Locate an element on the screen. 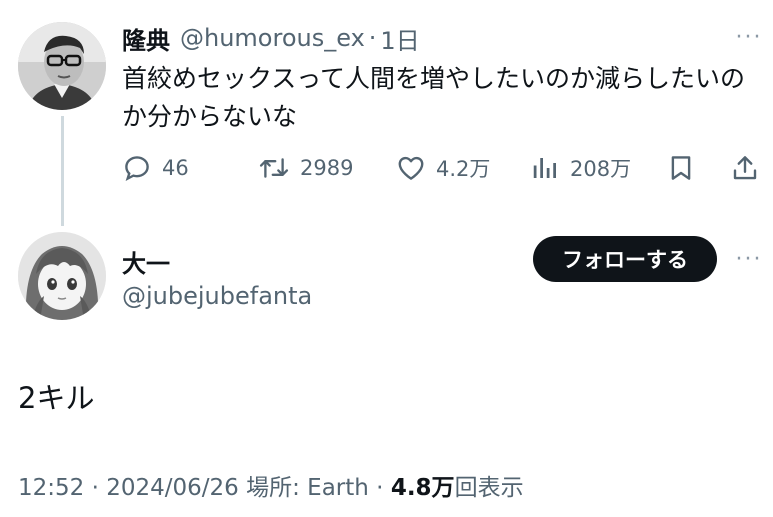 The image size is (773, 517). parent-display-name: 隆典 is located at coordinates (146, 38).